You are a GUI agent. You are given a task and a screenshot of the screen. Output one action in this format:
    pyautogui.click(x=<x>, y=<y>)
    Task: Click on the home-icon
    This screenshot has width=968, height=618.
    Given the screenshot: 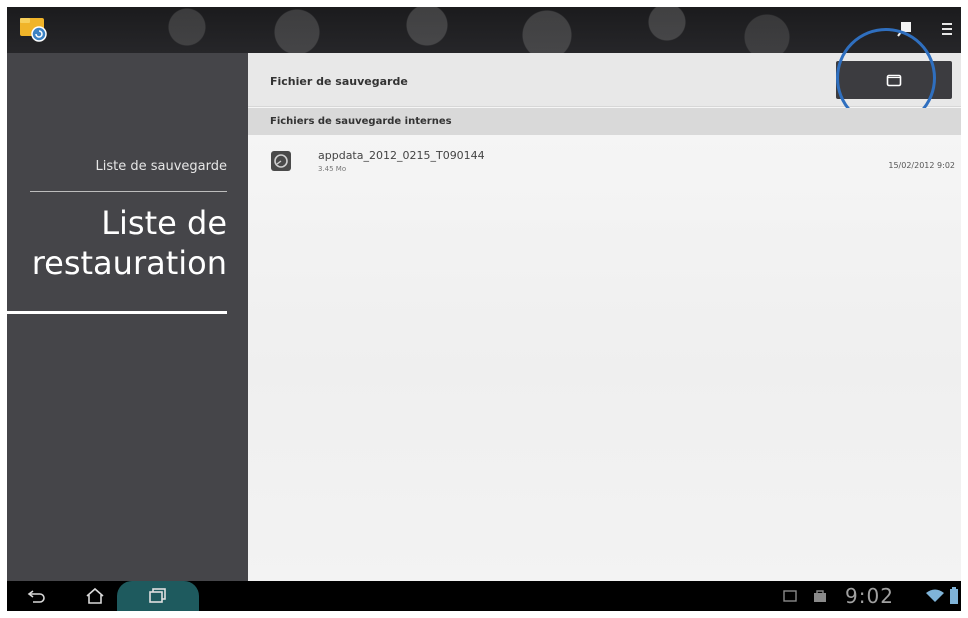 What is the action you would take?
    pyautogui.click(x=95, y=596)
    